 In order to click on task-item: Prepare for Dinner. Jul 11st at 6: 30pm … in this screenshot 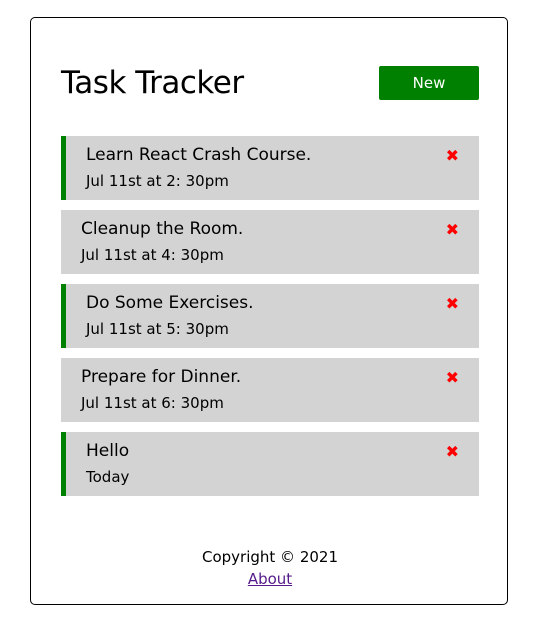, I will do `click(270, 390)`.